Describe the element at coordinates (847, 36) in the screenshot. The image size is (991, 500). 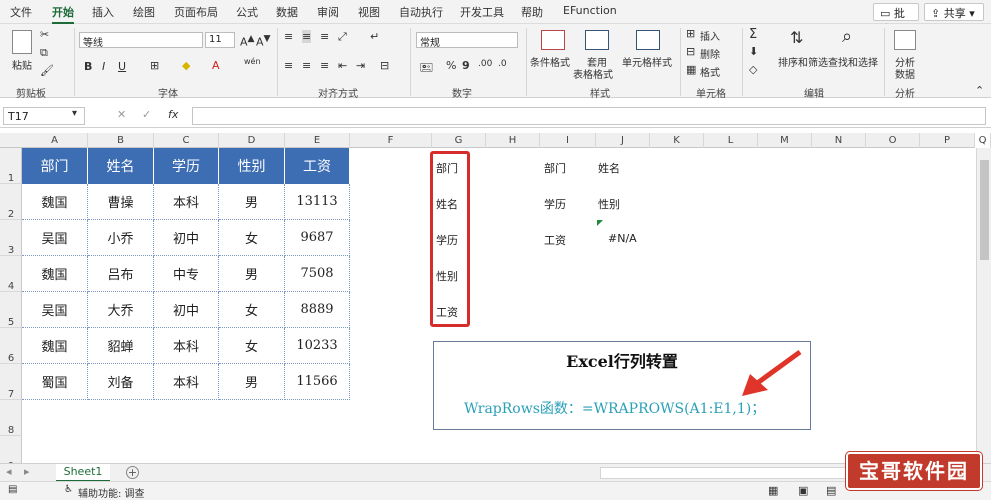
I see `find-icon: ⌕` at that location.